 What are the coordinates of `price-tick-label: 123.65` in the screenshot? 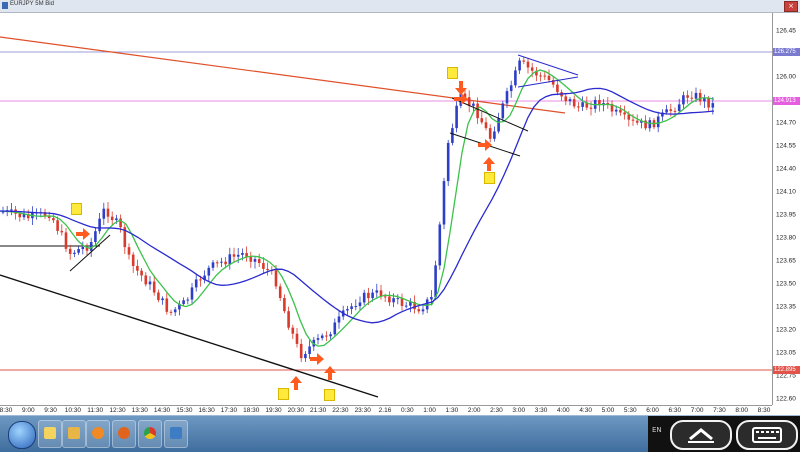 It's located at (786, 261).